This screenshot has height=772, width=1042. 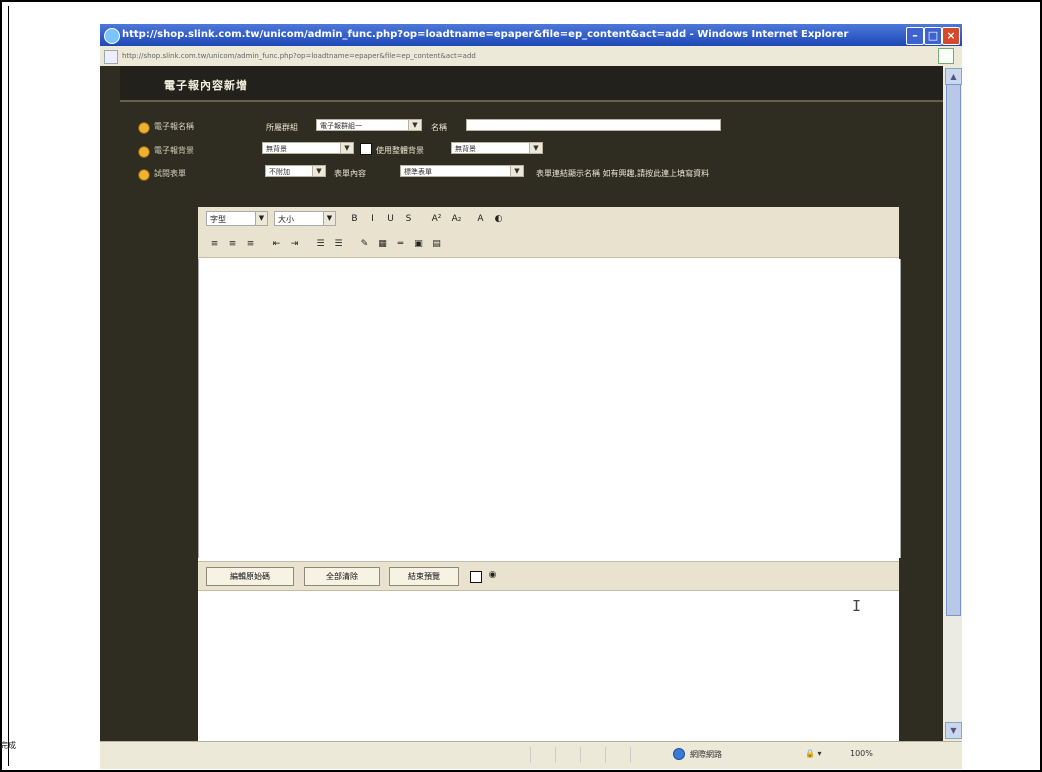 I want to click on align-center-icon: ≡, so click(x=232, y=244).